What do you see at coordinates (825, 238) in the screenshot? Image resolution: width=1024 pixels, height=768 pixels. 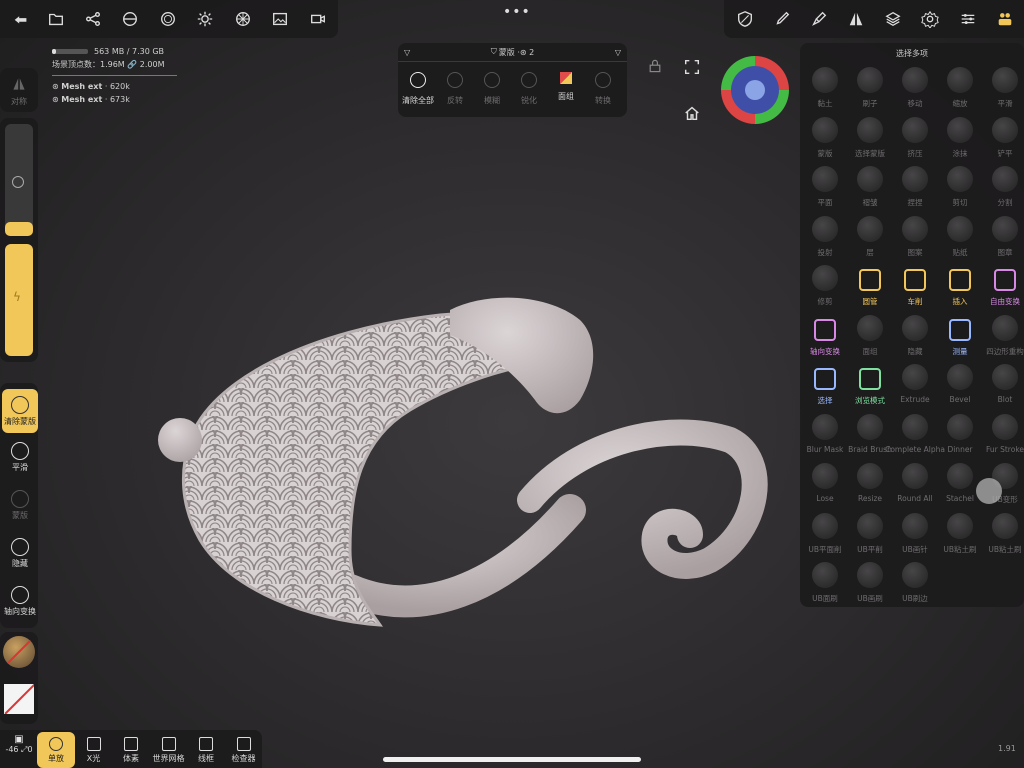 I see `tool-item: 投射` at bounding box center [825, 238].